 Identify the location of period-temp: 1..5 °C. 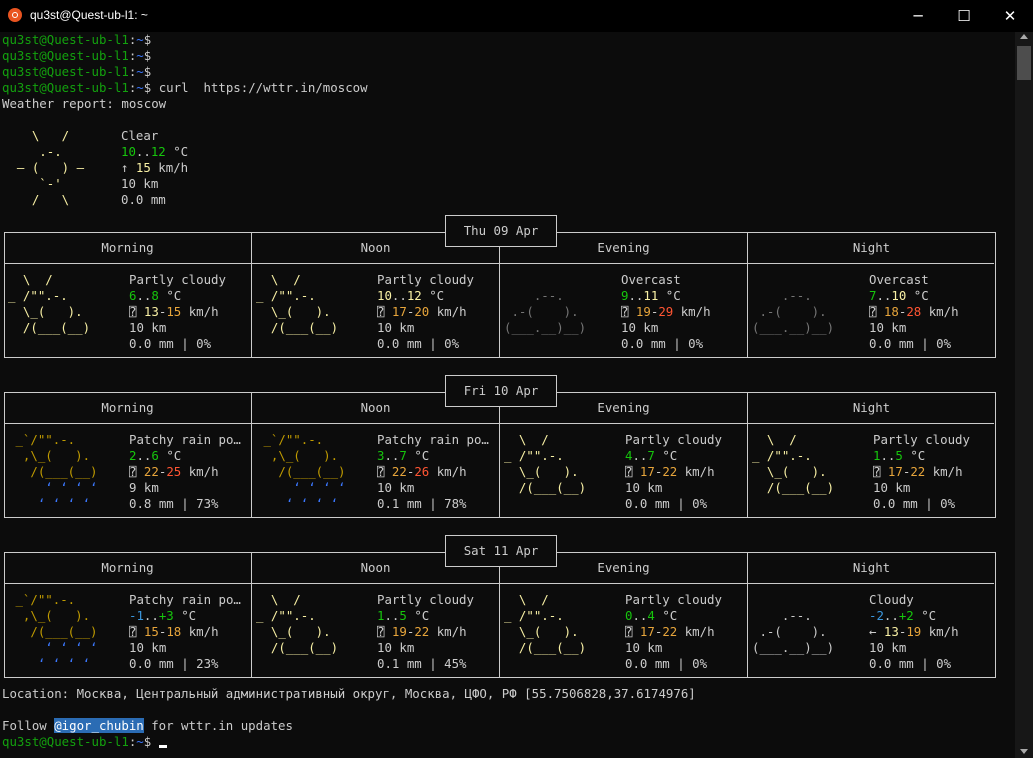
(899, 456).